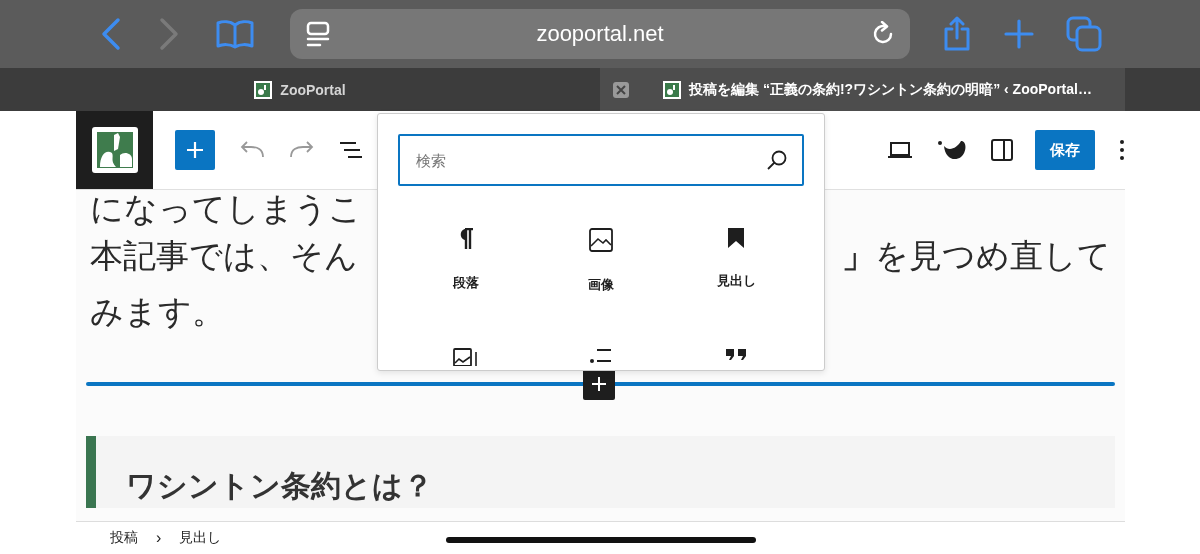 This screenshot has height=554, width=1200. Describe the element at coordinates (300, 89) in the screenshot. I see `browser-tab: ZooPortal` at that location.